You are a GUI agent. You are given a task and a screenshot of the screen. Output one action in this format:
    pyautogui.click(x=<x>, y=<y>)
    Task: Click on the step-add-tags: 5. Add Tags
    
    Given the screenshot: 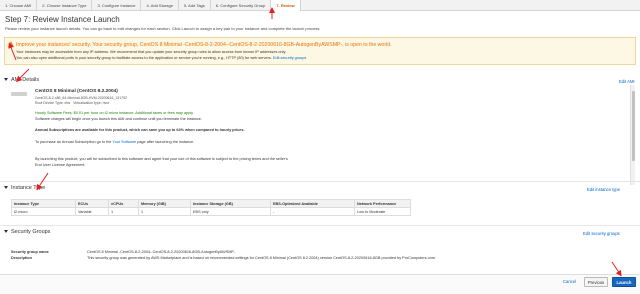 What is the action you would take?
    pyautogui.click(x=195, y=5)
    